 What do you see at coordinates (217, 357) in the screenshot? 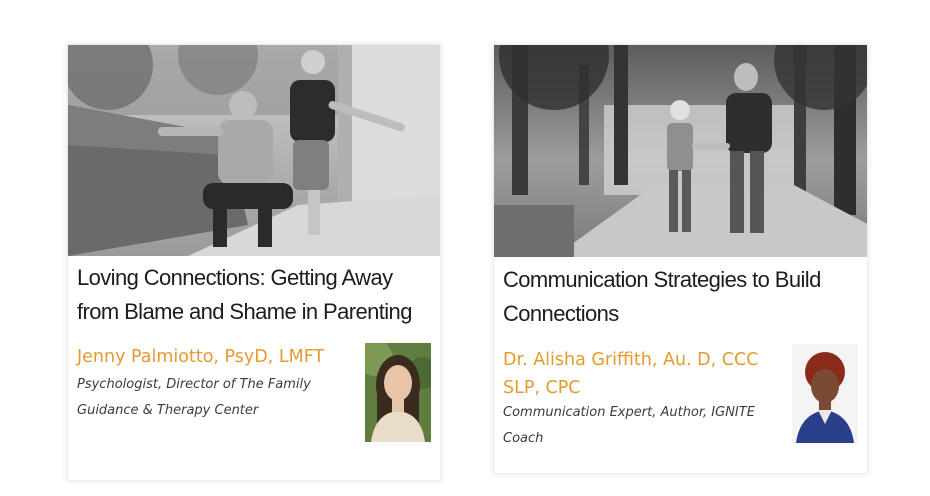
I see `speaker-name: Jenny Palmiotto, PsyD, LMFT` at bounding box center [217, 357].